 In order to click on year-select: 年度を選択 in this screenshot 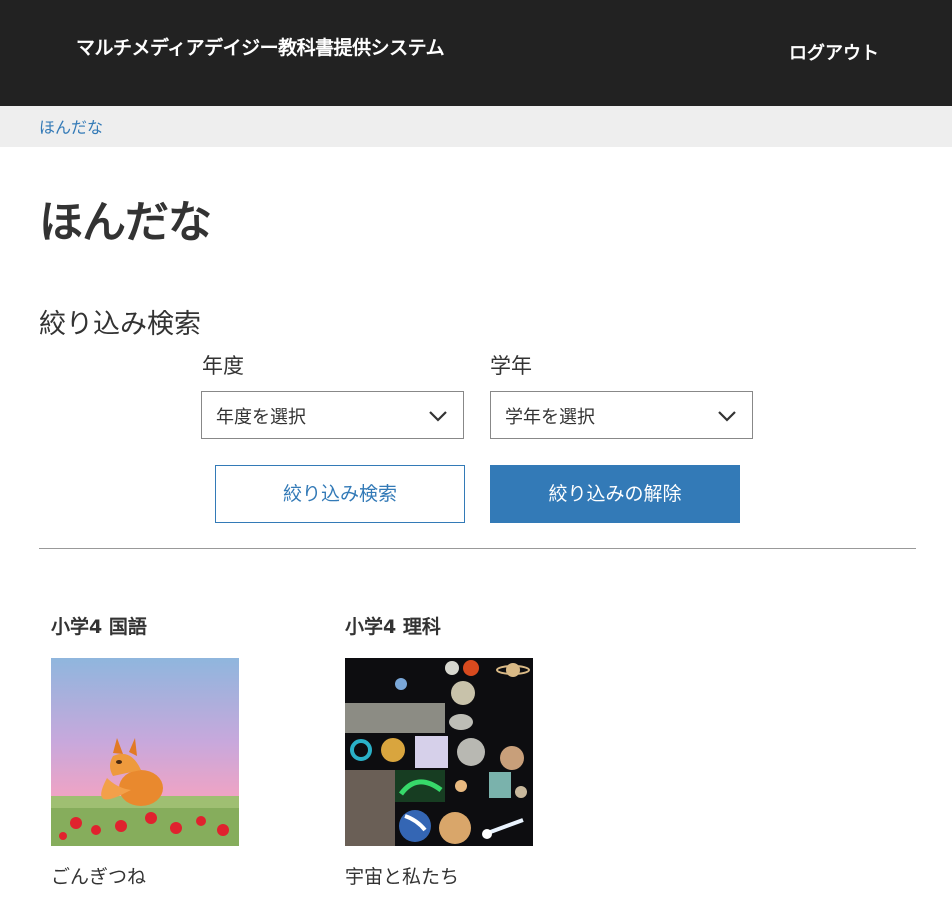, I will do `click(332, 415)`.